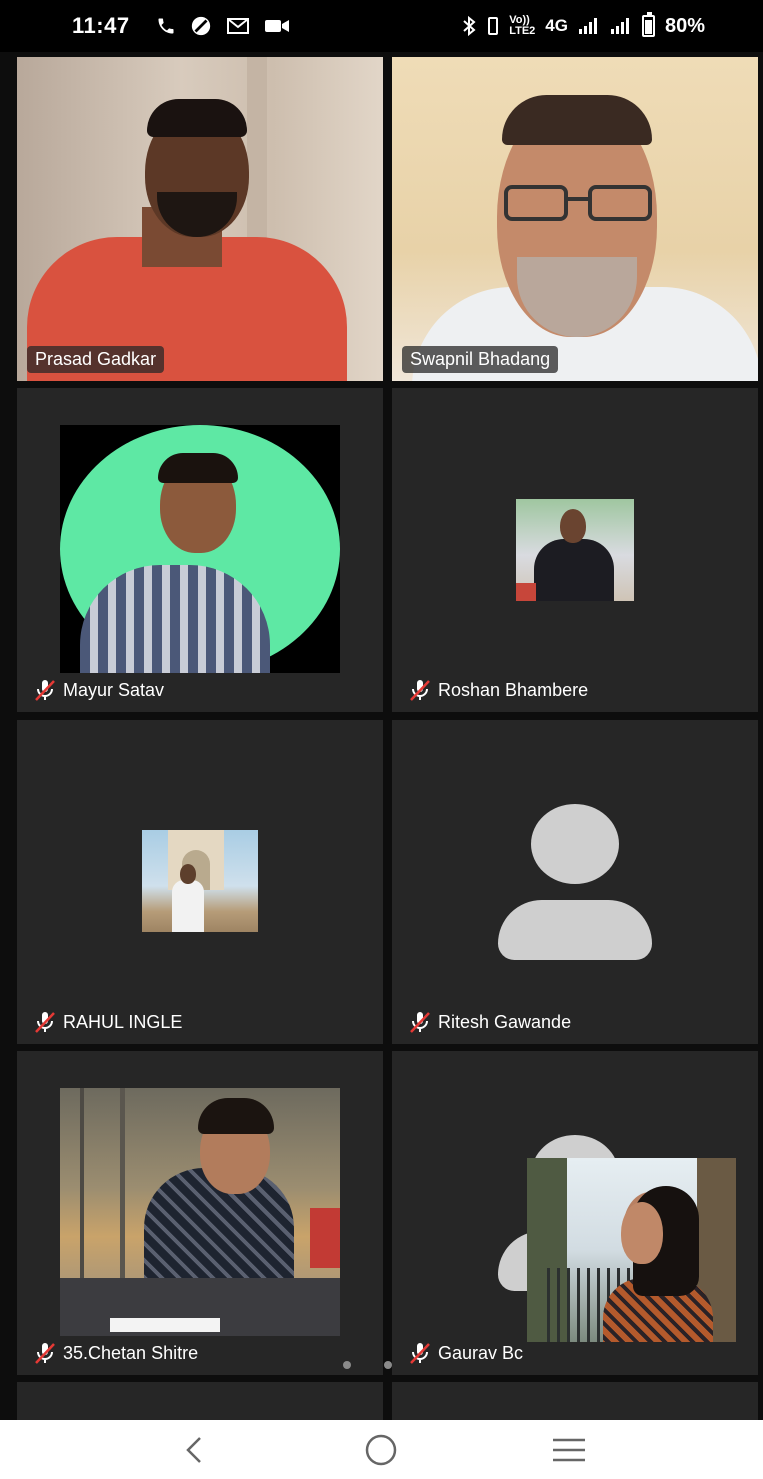 This screenshot has height=1479, width=763. What do you see at coordinates (123, 1021) in the screenshot?
I see `participant-name: RAHUL INGLE` at bounding box center [123, 1021].